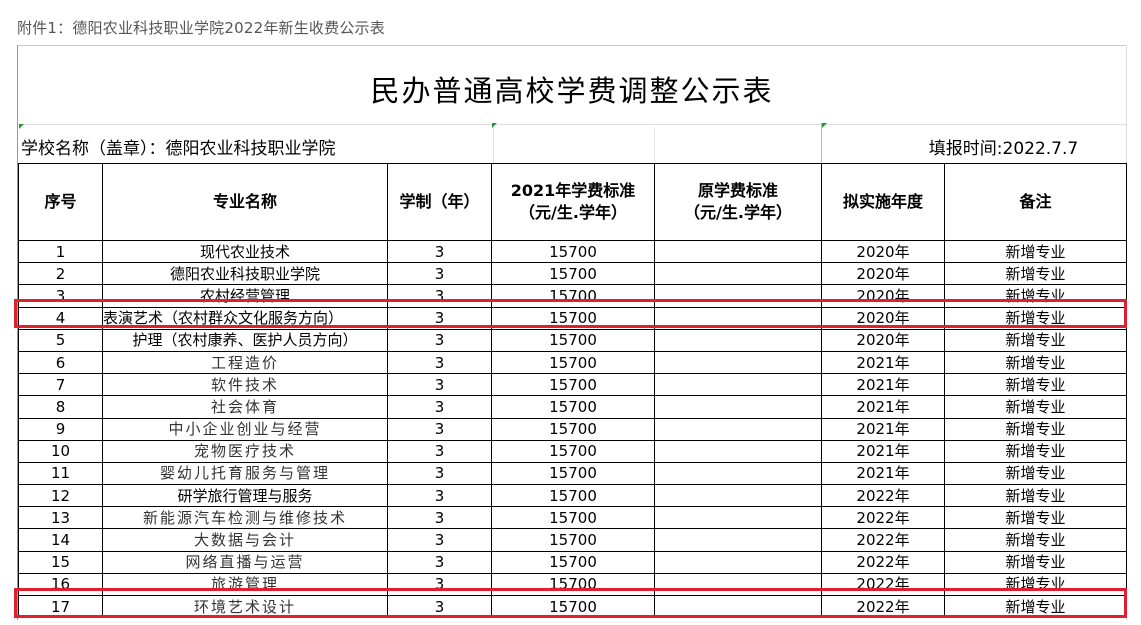 The height and width of the screenshot is (625, 1141). I want to click on cell-major: 婴幼儿托育服务与管理, so click(245, 473).